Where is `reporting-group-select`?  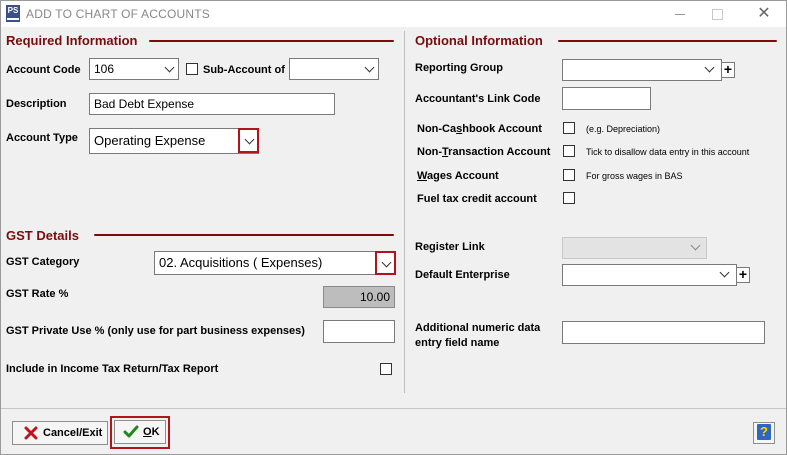 reporting-group-select is located at coordinates (642, 70).